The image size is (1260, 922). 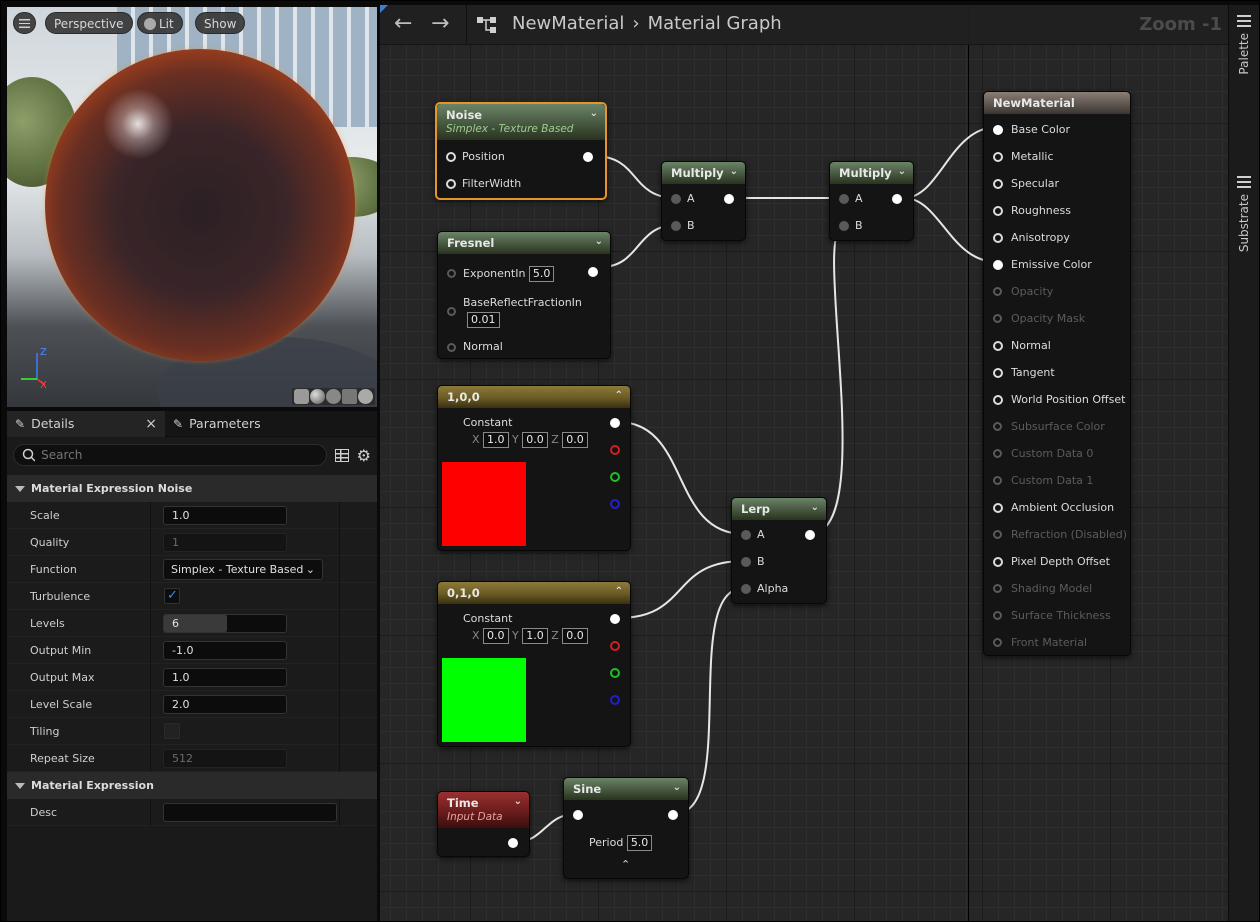 What do you see at coordinates (1057, 103) in the screenshot?
I see `material-node-header: NewMaterial` at bounding box center [1057, 103].